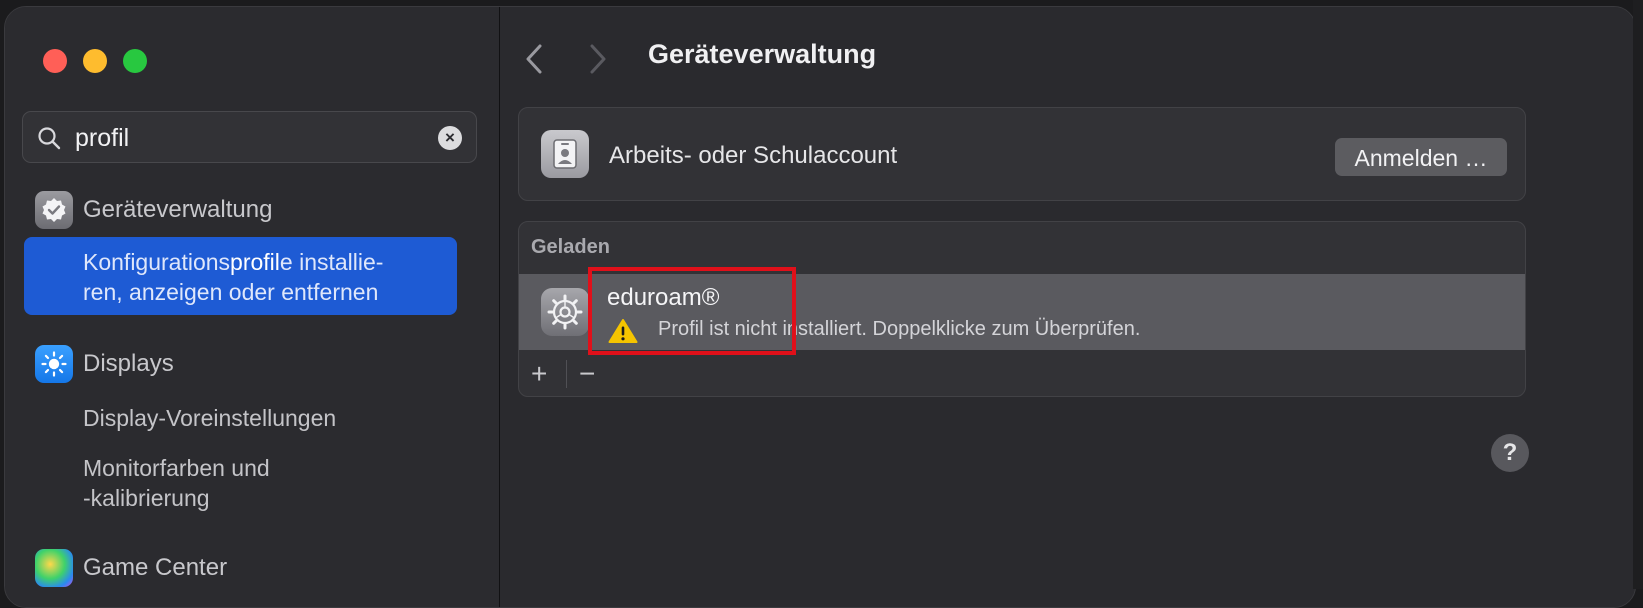  Describe the element at coordinates (450, 138) in the screenshot. I see `clear-icon: ×` at that location.